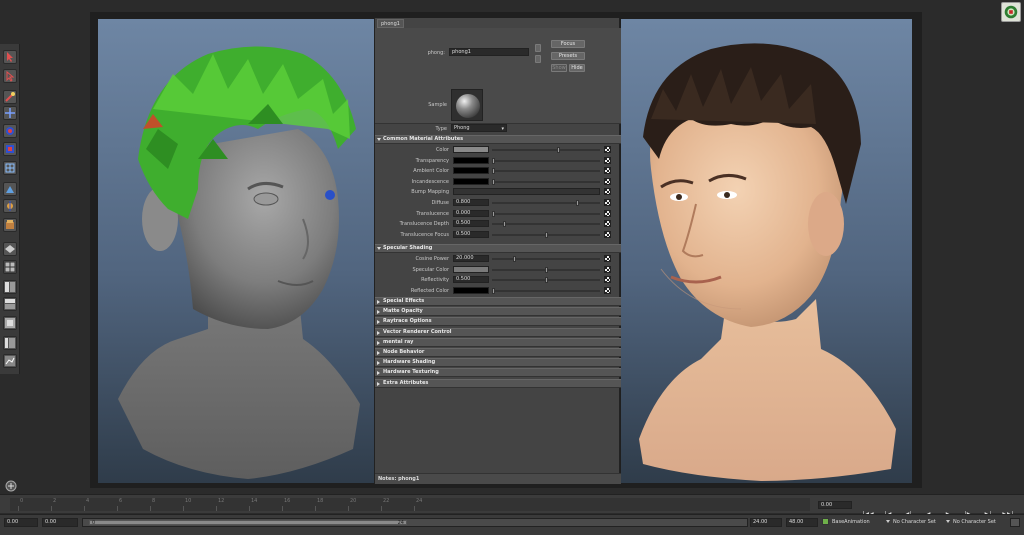 The width and height of the screenshot is (1024, 535). I want to click on layout-outliner-icon, so click(10, 343).